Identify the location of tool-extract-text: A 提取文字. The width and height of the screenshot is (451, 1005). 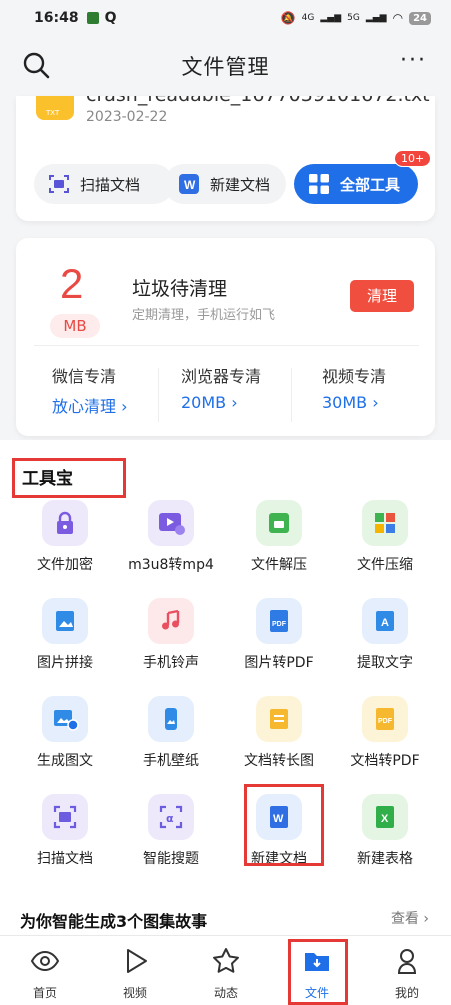
(385, 640).